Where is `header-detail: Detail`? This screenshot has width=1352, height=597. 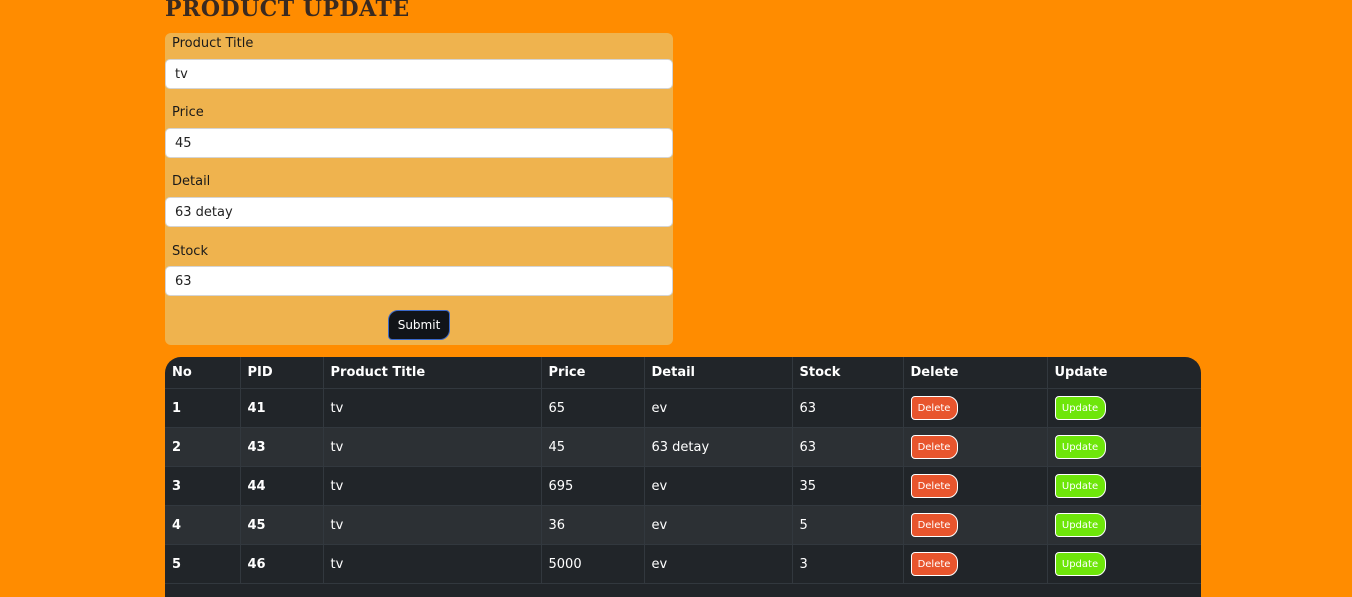
header-detail: Detail is located at coordinates (718, 373).